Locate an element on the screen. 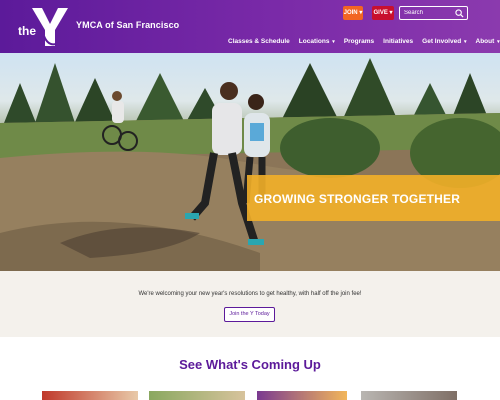  join-the-y-today-button: Join the Y Today is located at coordinates (249, 314).